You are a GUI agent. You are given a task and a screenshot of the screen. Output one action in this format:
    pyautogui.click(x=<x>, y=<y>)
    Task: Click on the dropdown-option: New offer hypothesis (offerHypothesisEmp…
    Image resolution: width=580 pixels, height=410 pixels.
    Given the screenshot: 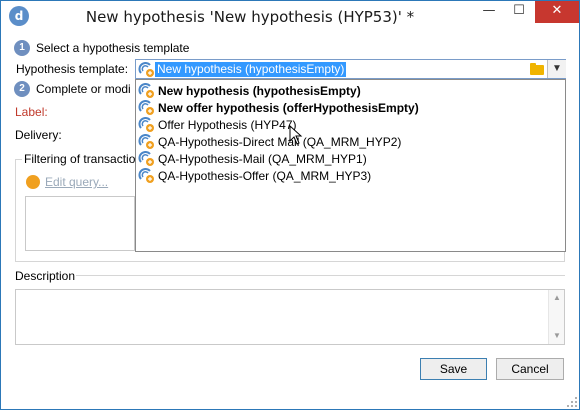 What is the action you would take?
    pyautogui.click(x=350, y=107)
    